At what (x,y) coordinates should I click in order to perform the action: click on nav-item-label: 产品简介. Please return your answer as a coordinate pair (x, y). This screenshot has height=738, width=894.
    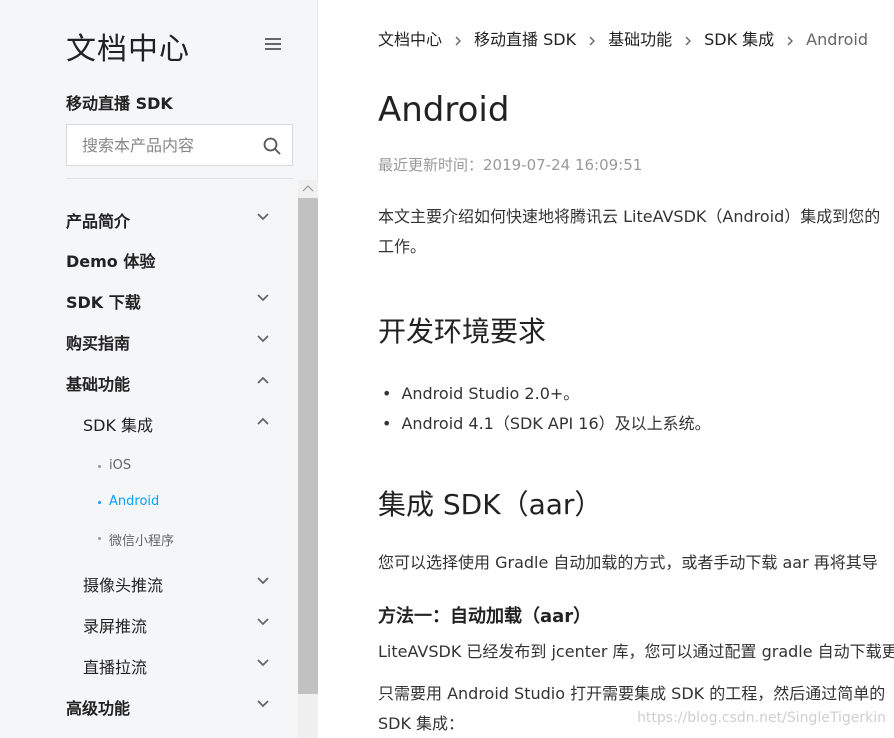
    Looking at the image, I should click on (98, 221).